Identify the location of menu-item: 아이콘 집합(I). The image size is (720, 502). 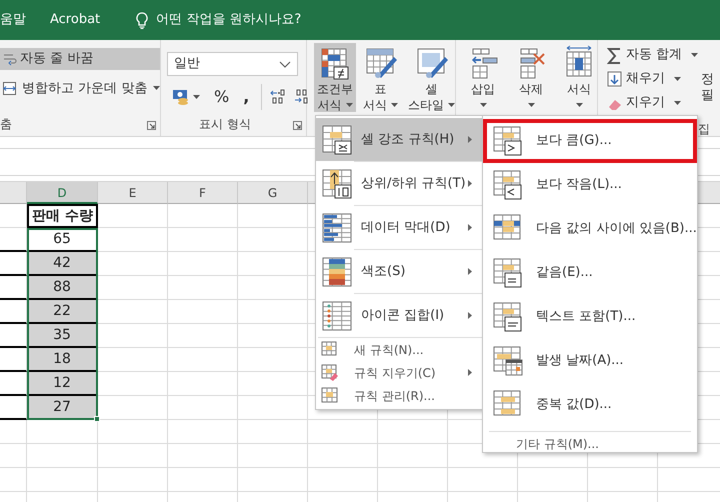
(399, 315).